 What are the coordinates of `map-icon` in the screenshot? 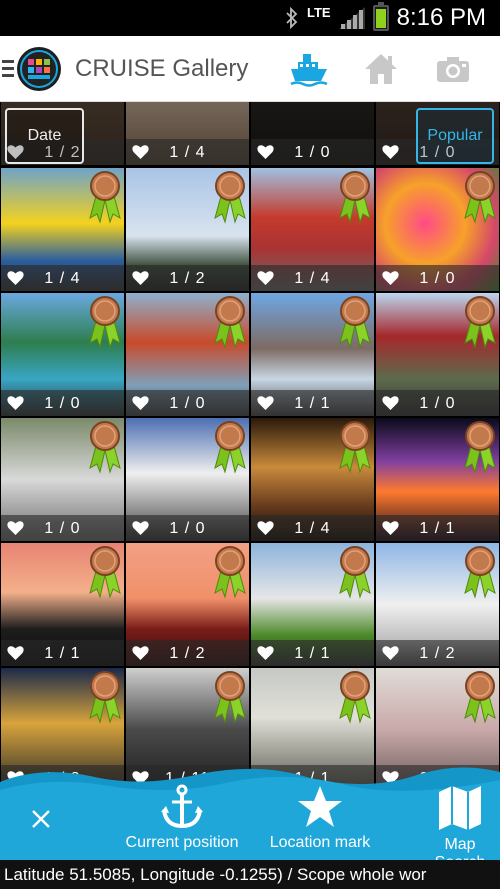 It's located at (460, 808).